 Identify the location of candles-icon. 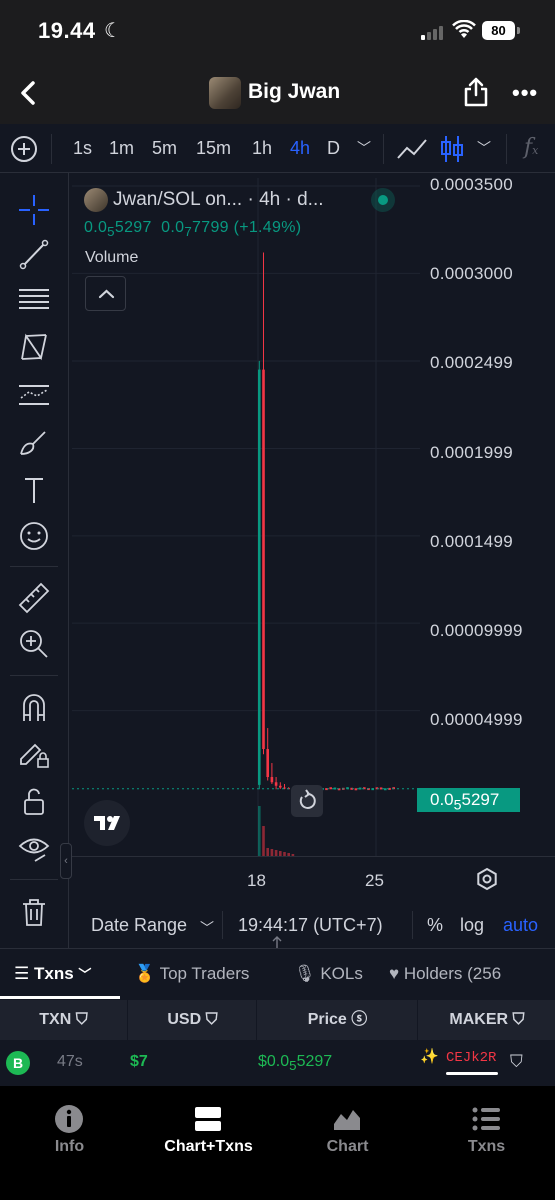
(452, 149).